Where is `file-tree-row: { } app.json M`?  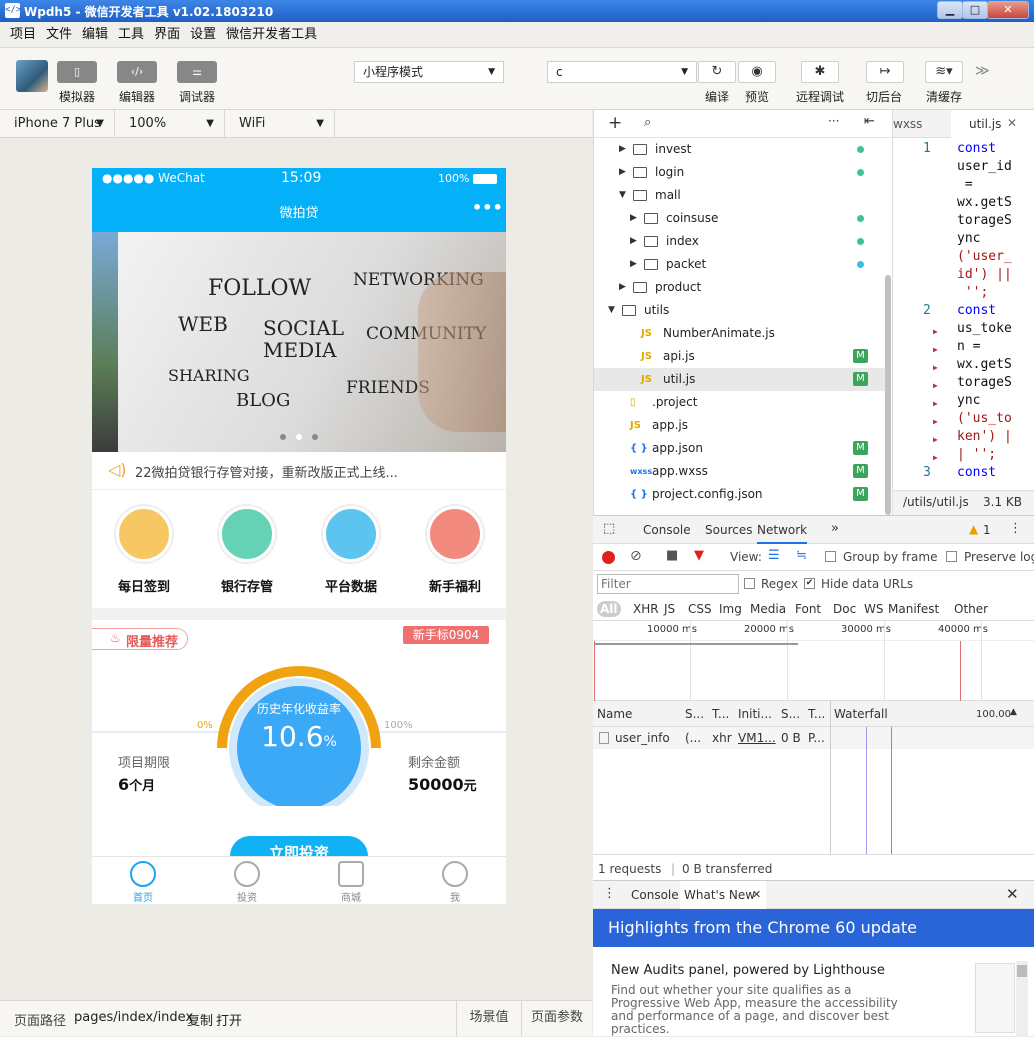 file-tree-row: { } app.json M is located at coordinates (740, 448).